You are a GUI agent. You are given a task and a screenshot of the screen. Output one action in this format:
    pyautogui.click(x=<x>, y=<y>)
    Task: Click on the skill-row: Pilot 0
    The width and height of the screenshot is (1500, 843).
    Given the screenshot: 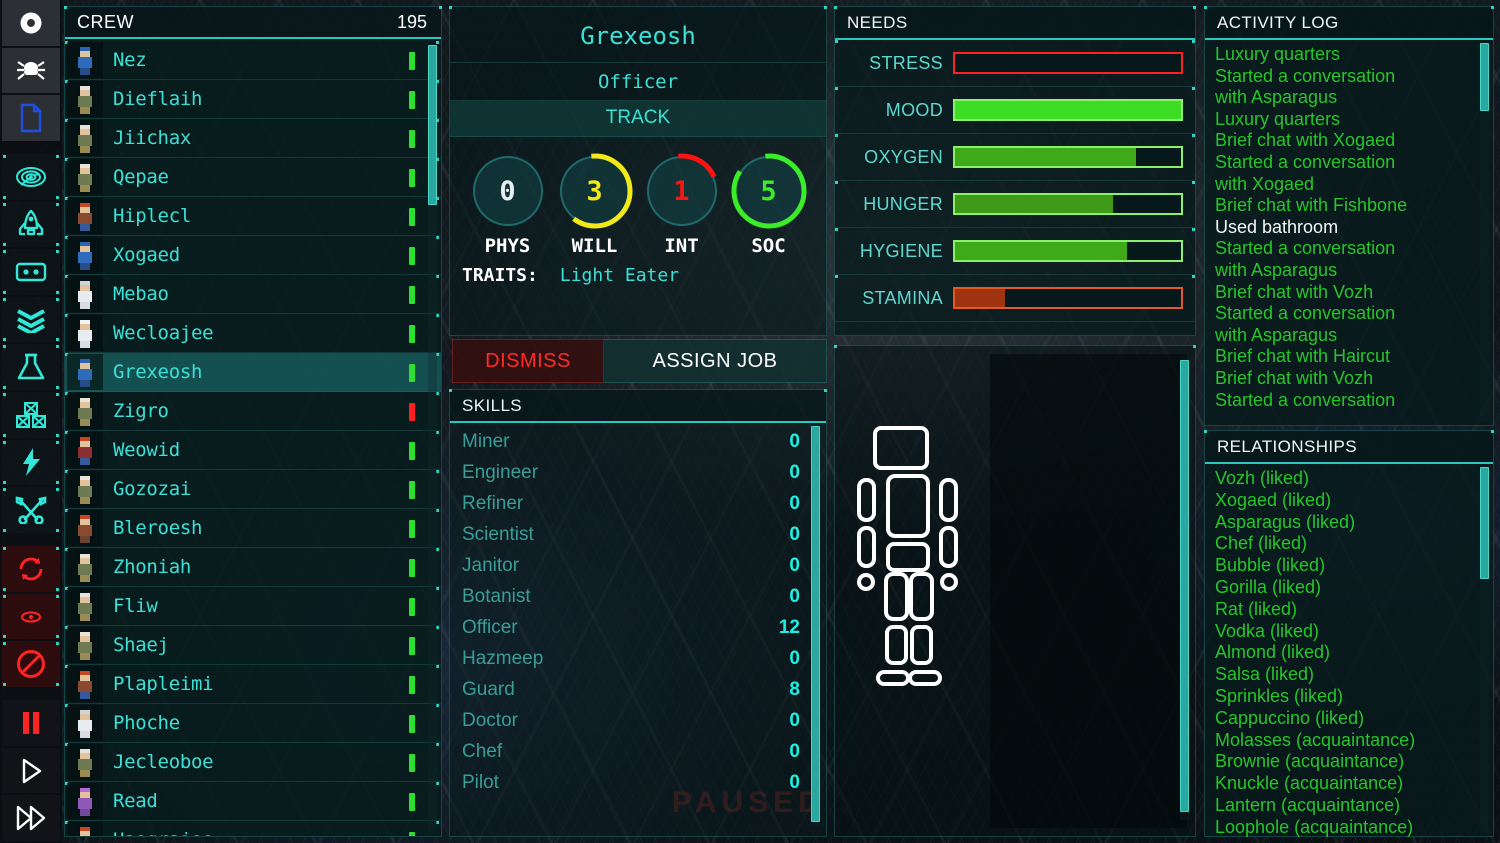 What is the action you would take?
    pyautogui.click(x=638, y=782)
    